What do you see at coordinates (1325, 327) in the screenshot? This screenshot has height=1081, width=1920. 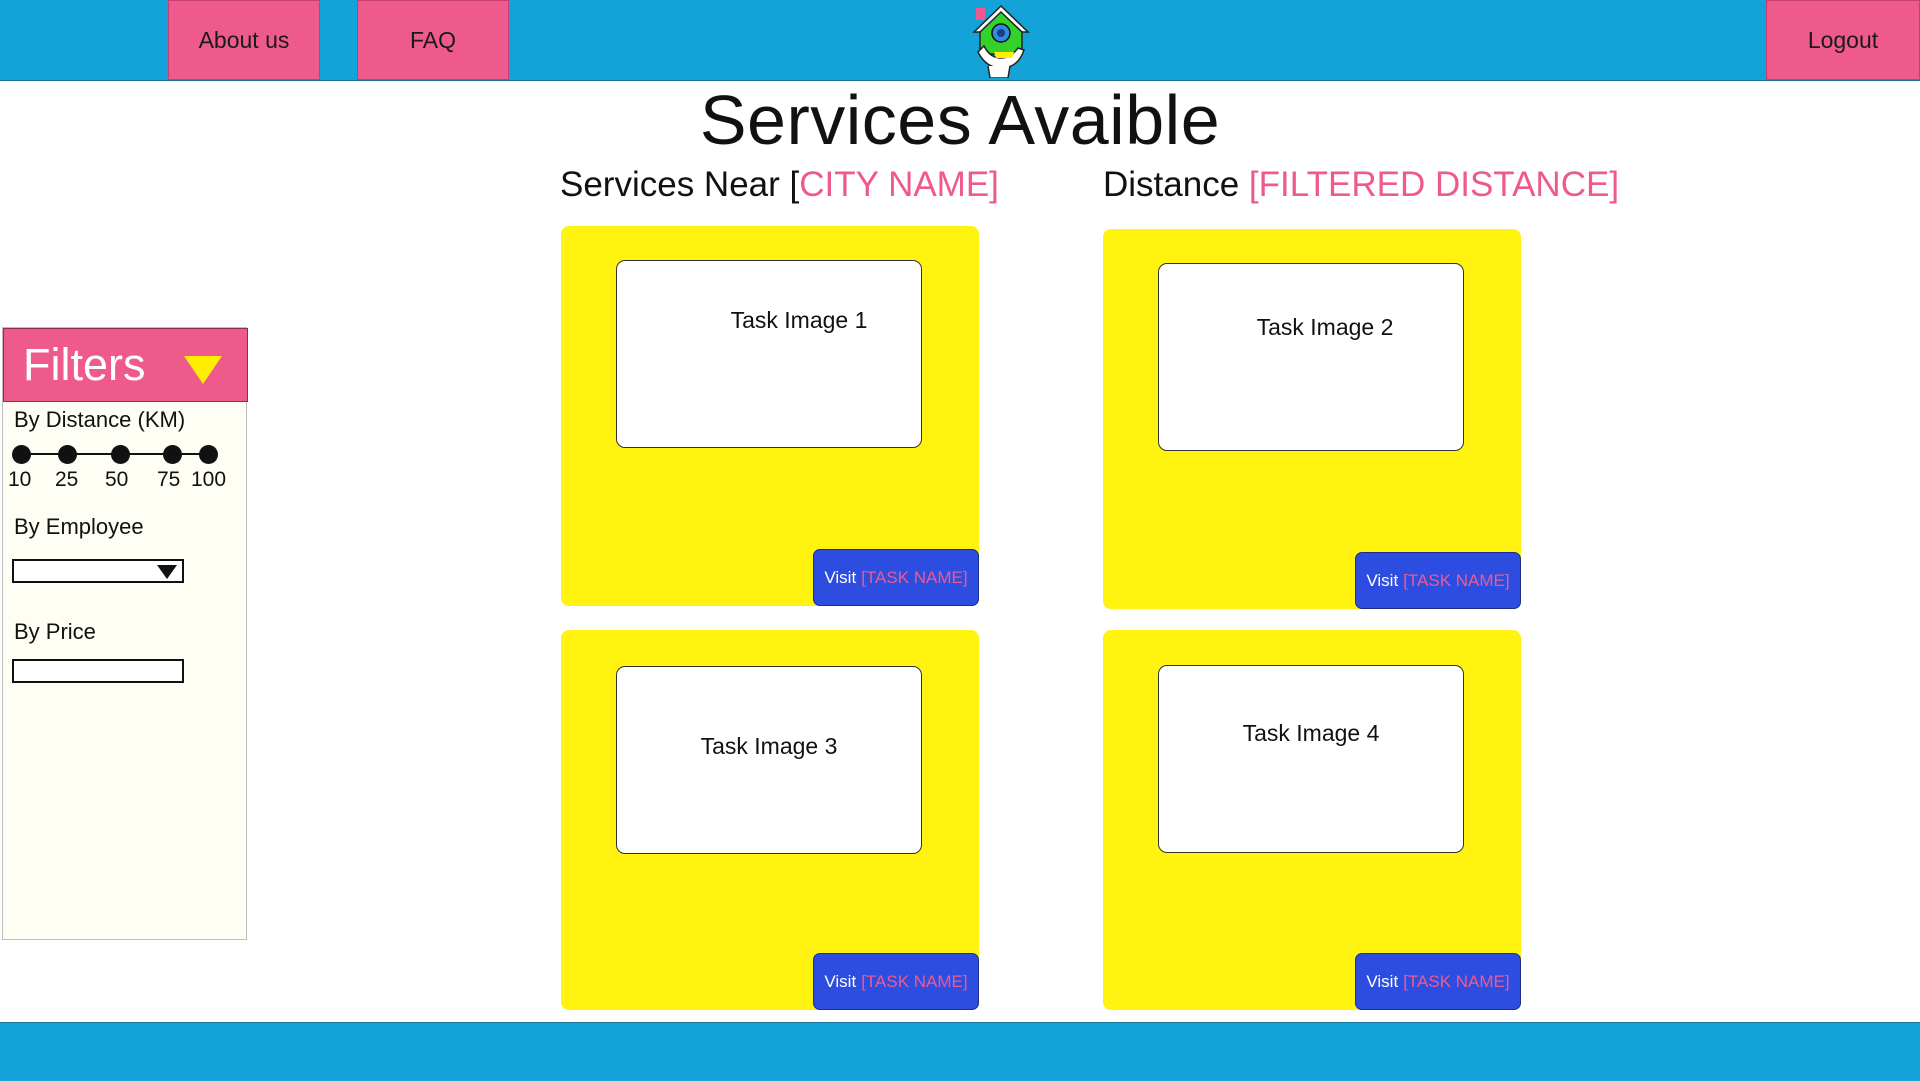 I see `task-image-label: Task Image 2` at bounding box center [1325, 327].